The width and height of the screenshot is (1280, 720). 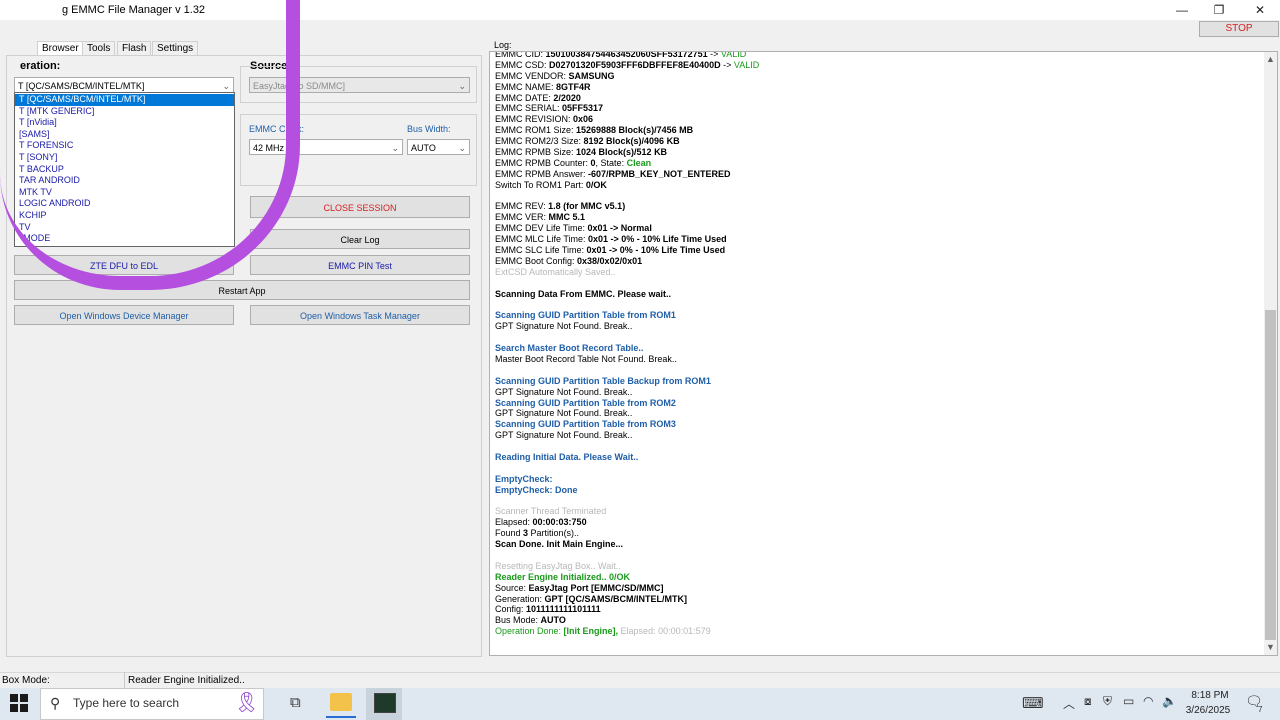 What do you see at coordinates (360, 265) in the screenshot?
I see `emmc-pin-test-button: EMMC PIN Test` at bounding box center [360, 265].